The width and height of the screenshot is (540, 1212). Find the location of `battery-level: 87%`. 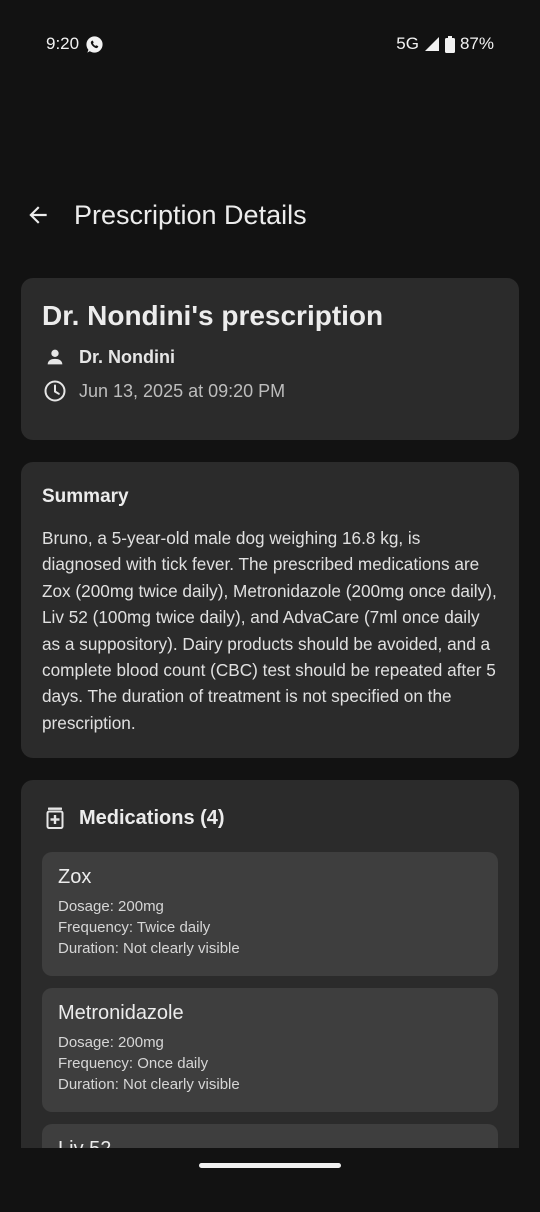

battery-level: 87% is located at coordinates (476, 43).